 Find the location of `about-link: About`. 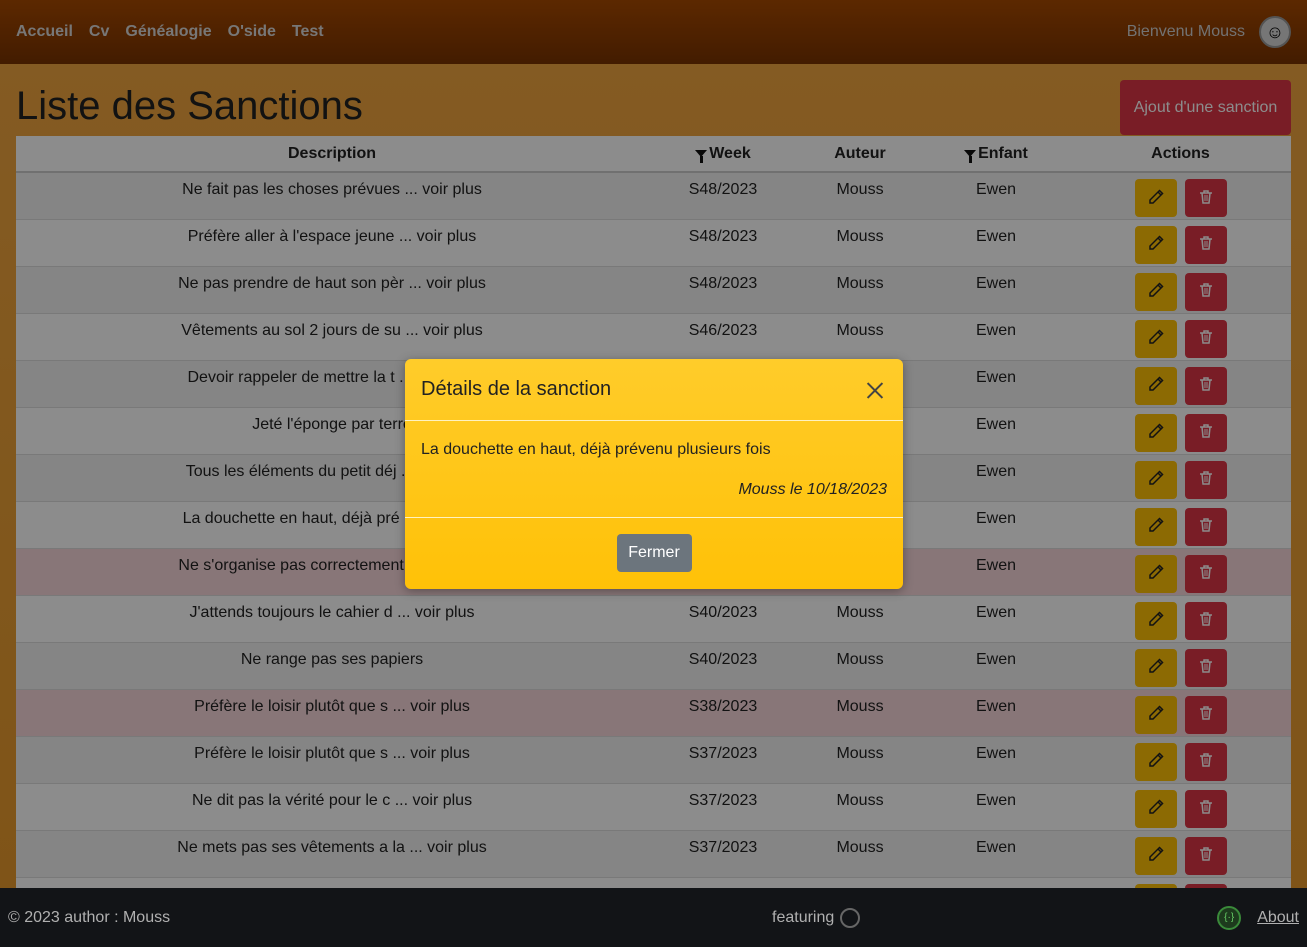

about-link: About is located at coordinates (1278, 918).